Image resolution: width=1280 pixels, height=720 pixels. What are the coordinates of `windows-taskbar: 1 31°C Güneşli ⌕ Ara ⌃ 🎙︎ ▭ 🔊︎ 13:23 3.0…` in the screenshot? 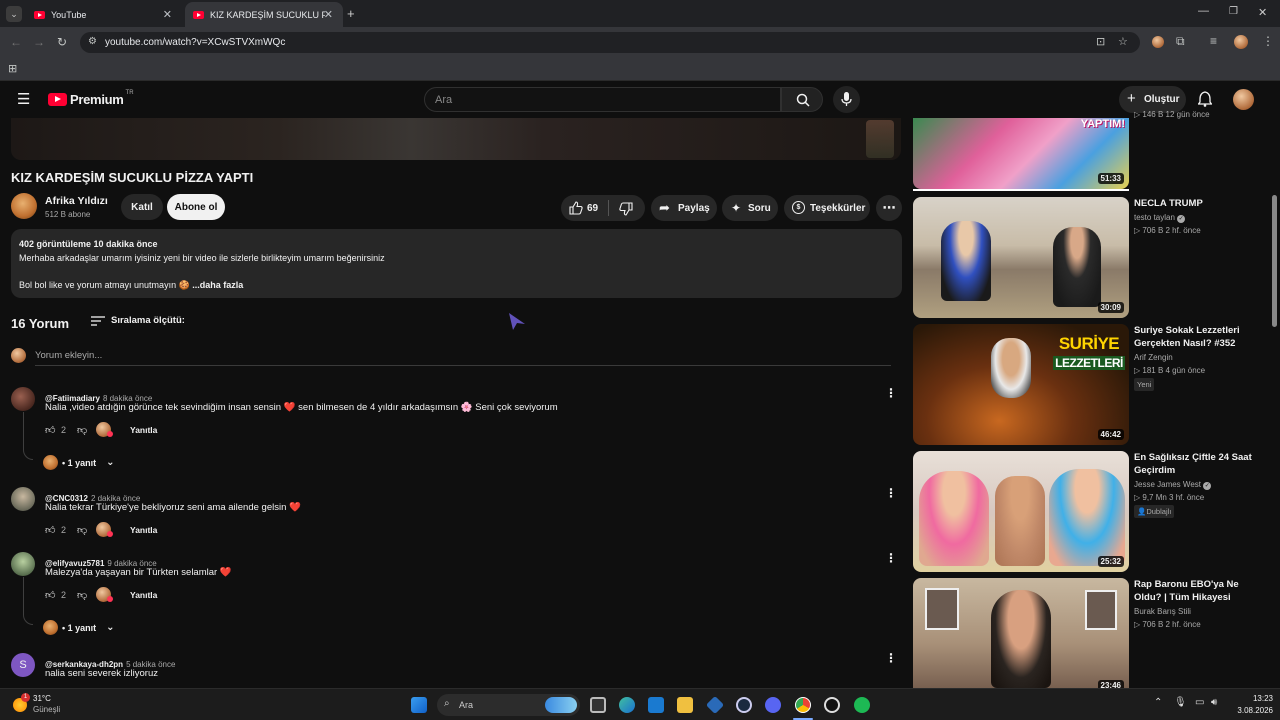 It's located at (640, 704).